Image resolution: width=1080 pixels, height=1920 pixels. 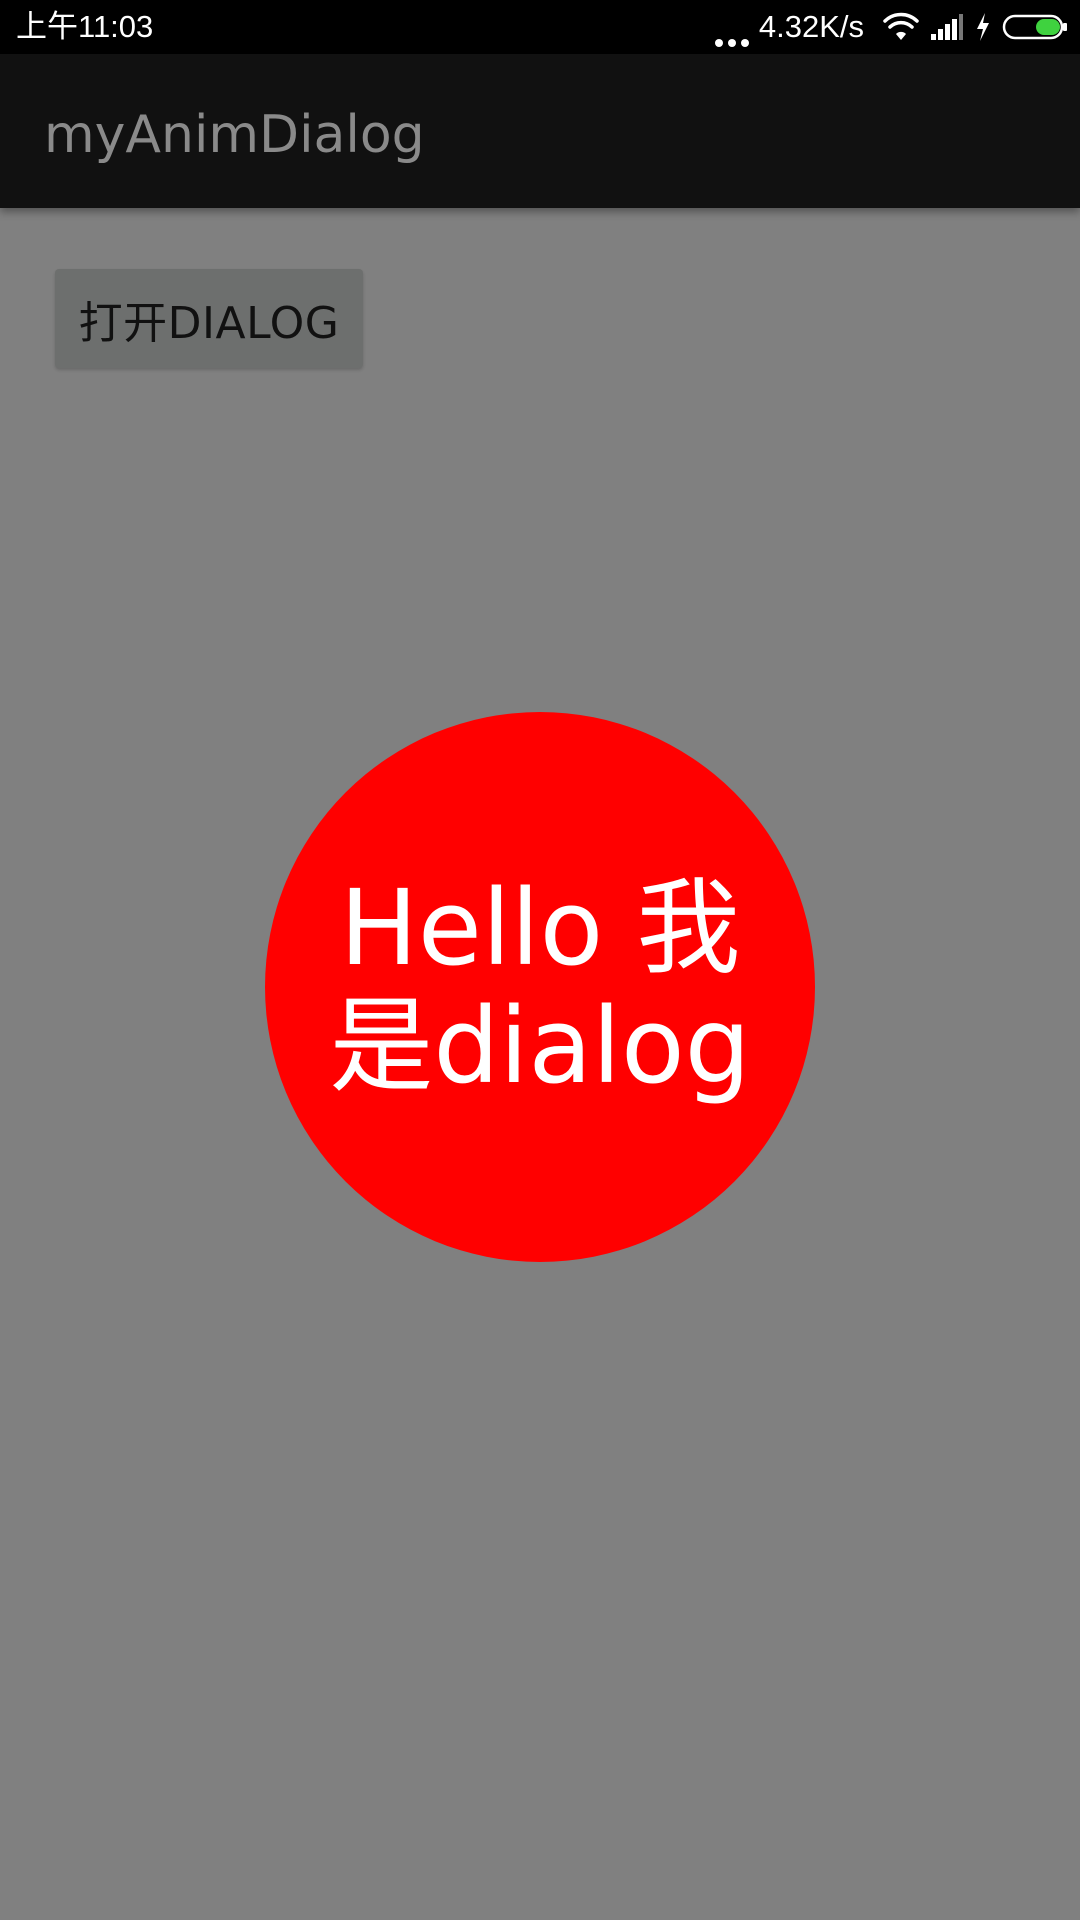 I want to click on dialog-circle: Hello 我是dialog, so click(x=540, y=987).